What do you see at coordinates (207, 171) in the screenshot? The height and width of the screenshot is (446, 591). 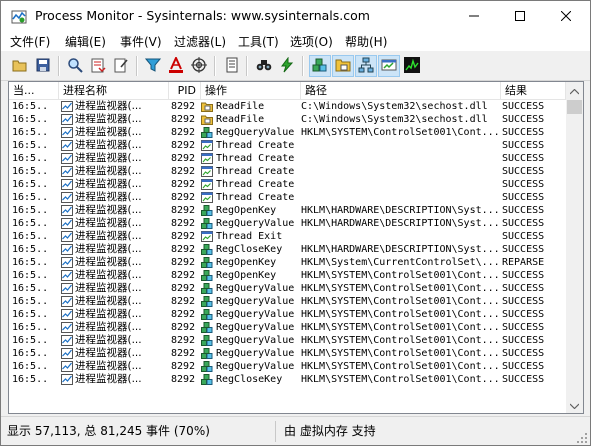 I see `thread-icon` at bounding box center [207, 171].